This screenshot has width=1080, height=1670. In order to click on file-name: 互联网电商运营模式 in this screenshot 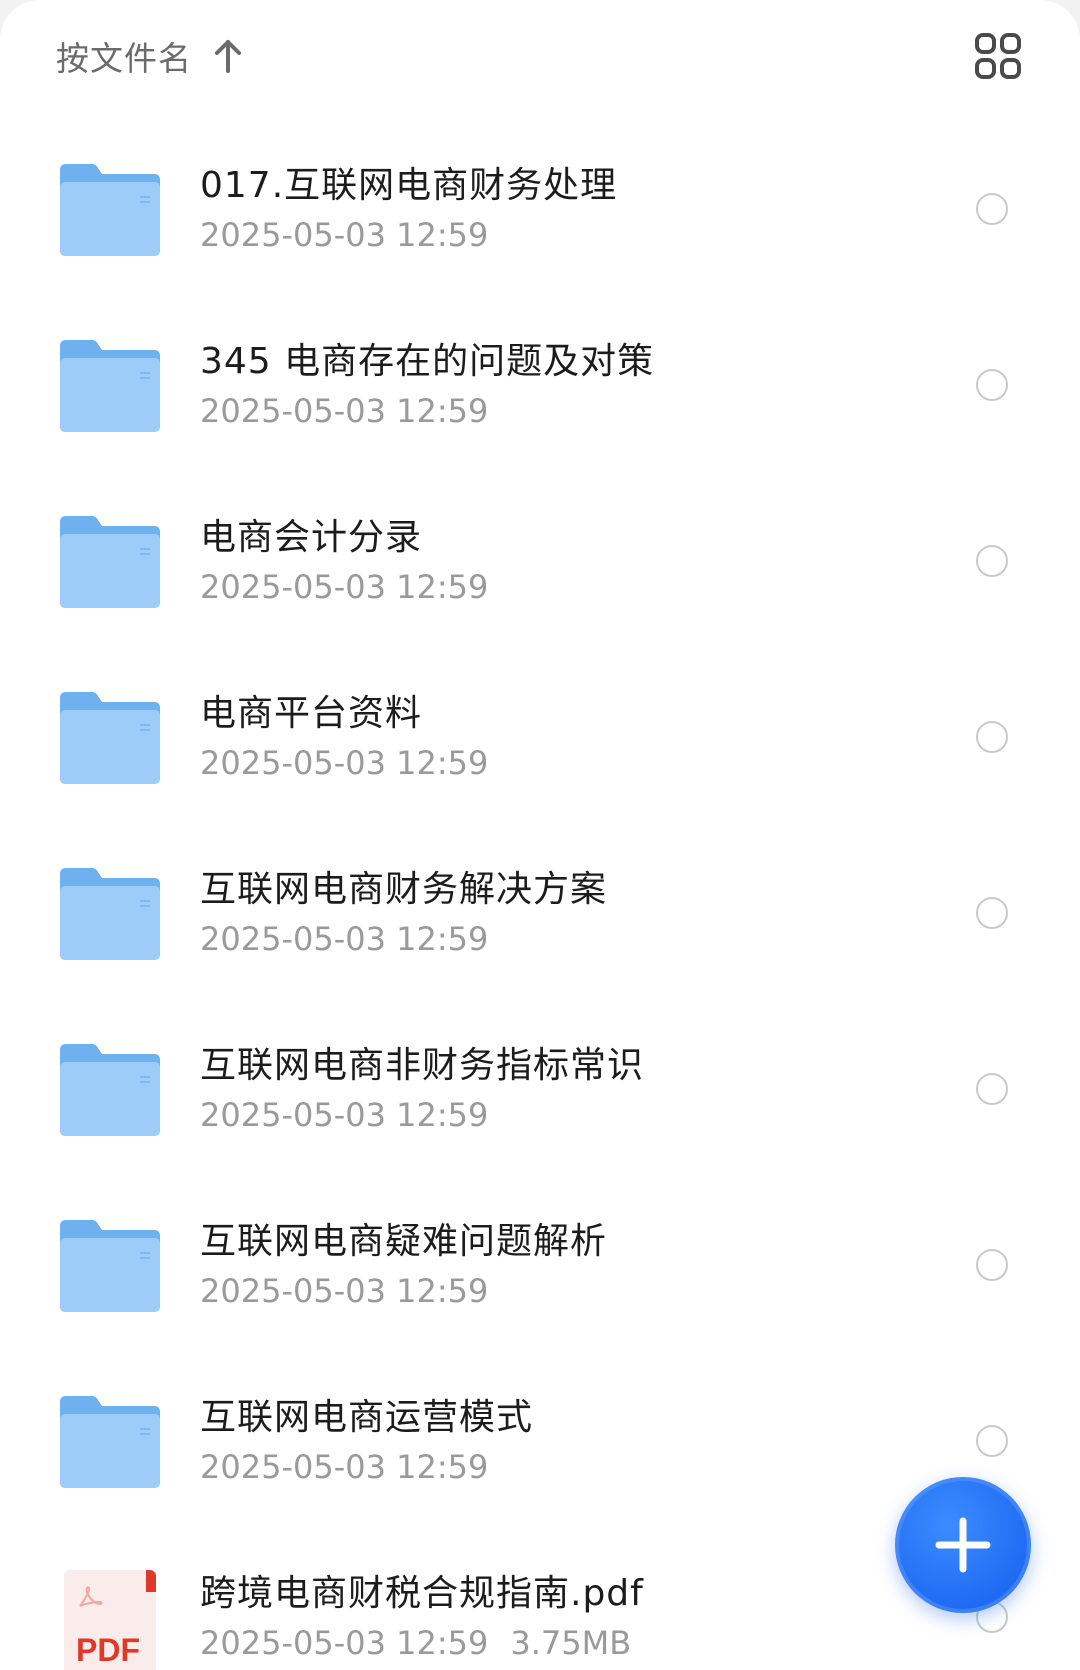, I will do `click(367, 1417)`.